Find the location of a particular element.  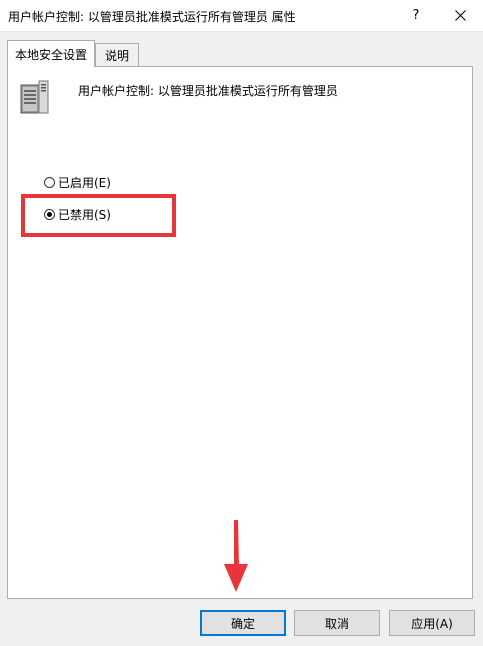

tab-label: 说明 is located at coordinates (116, 55).